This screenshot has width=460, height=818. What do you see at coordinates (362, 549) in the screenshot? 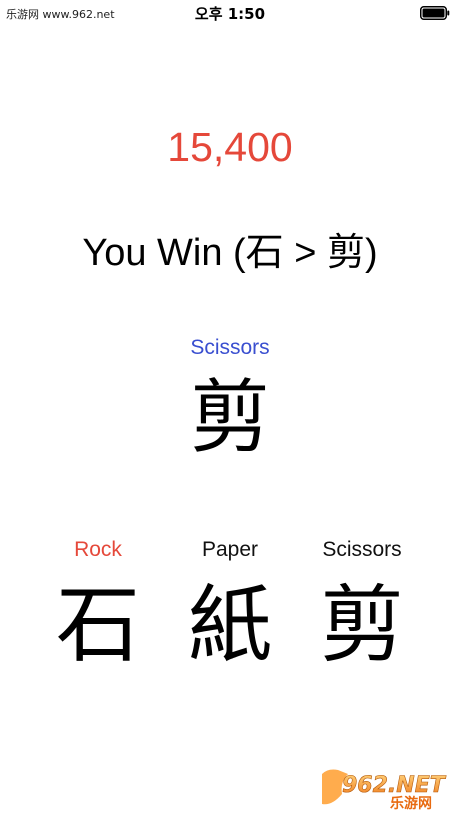
I see `scissors-label: Scissors` at bounding box center [362, 549].